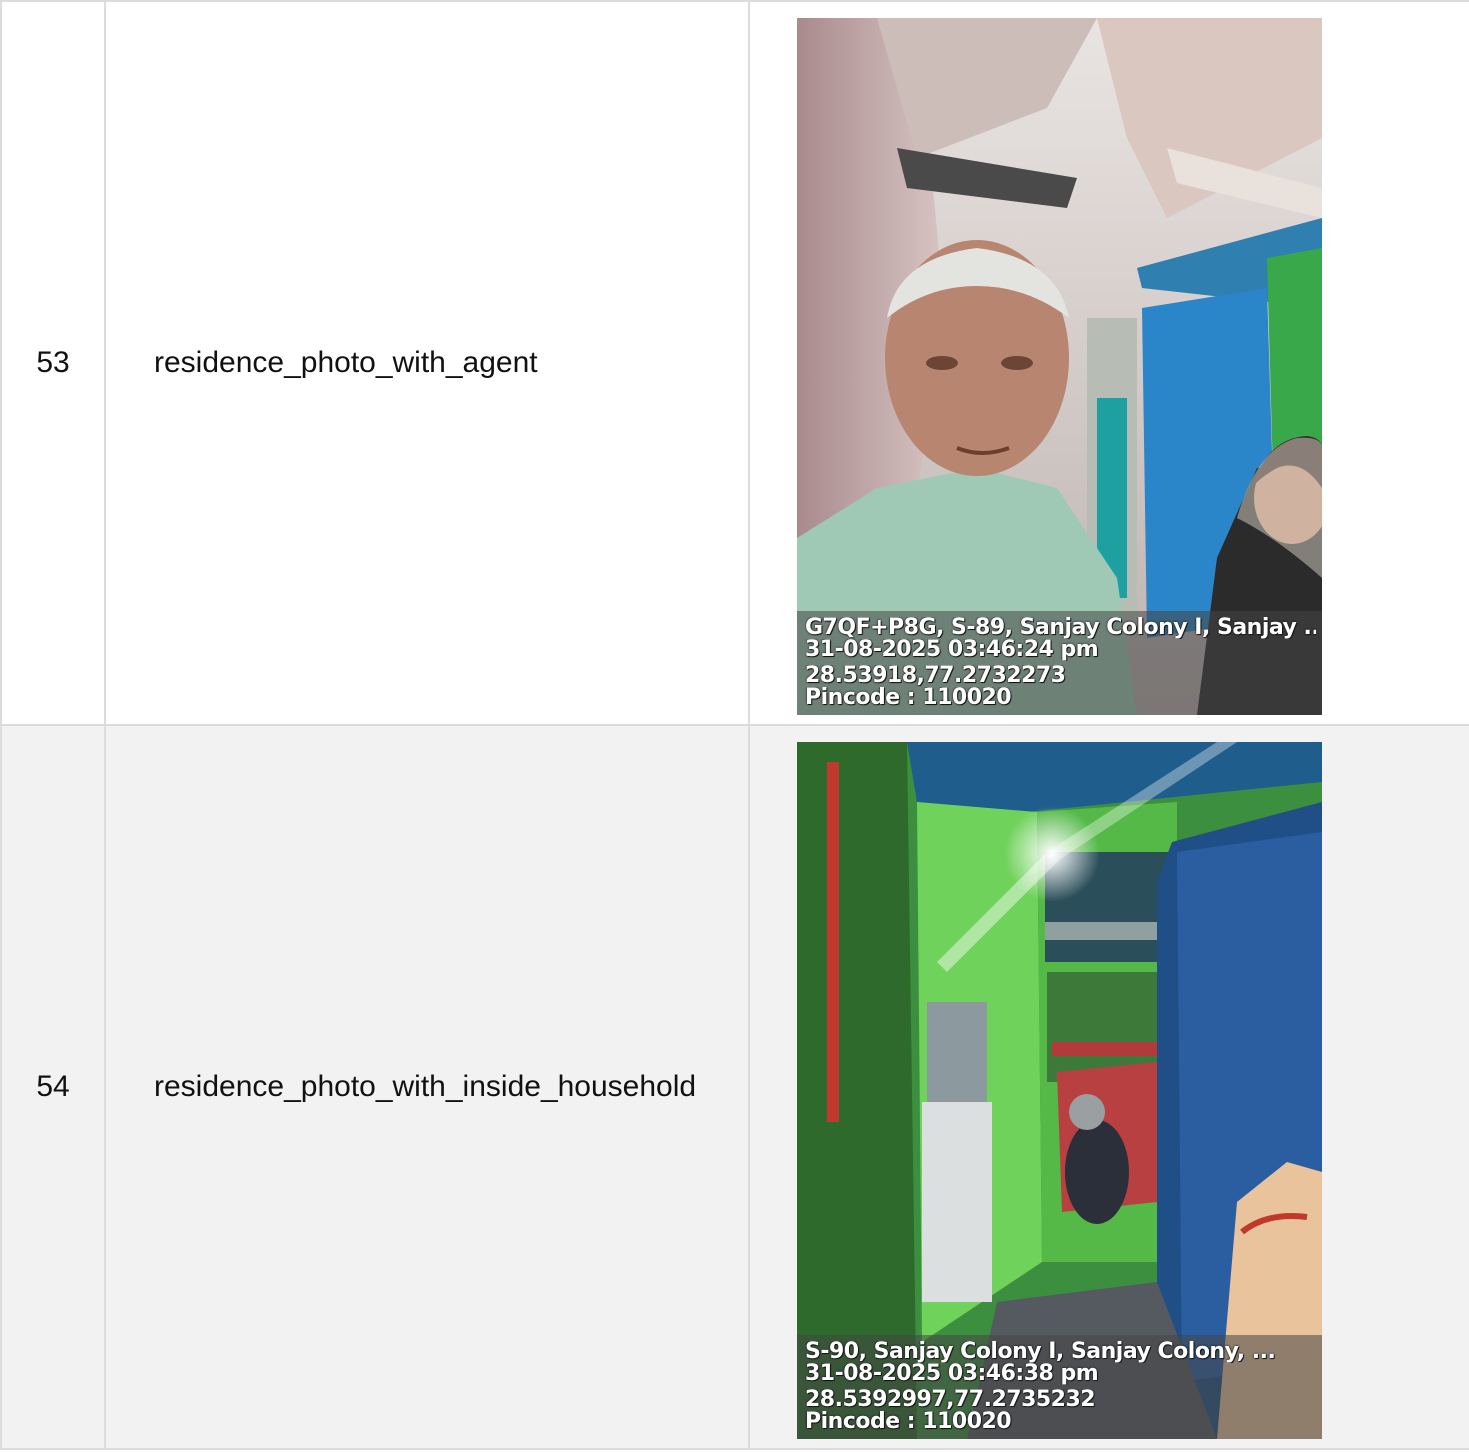  What do you see at coordinates (53, 363) in the screenshot?
I see `row-number: 53` at bounding box center [53, 363].